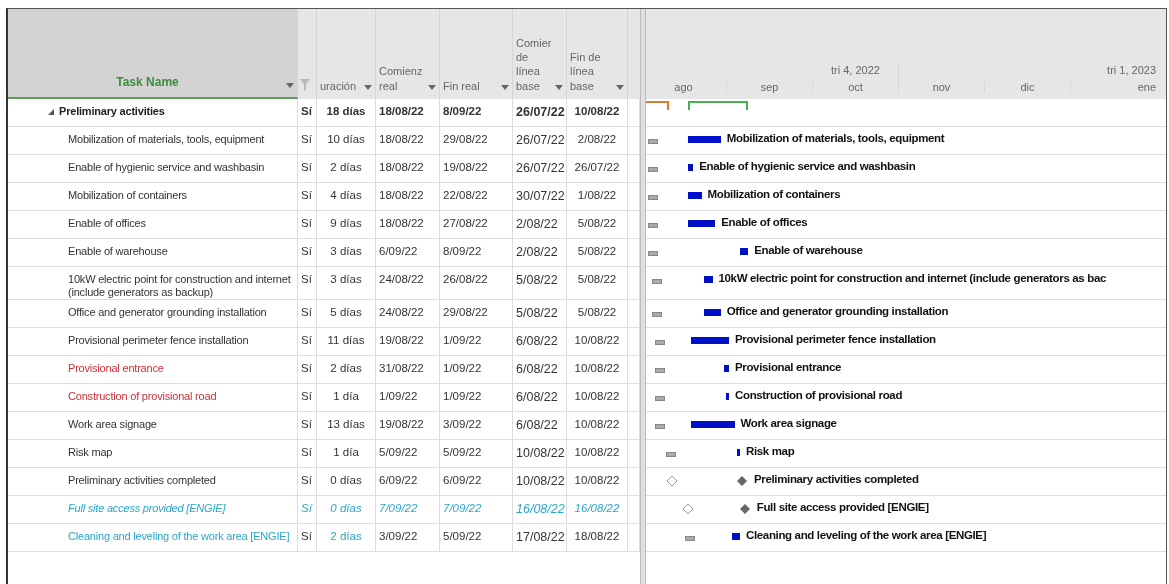  I want to click on column-header: Fin real, so click(476, 54).